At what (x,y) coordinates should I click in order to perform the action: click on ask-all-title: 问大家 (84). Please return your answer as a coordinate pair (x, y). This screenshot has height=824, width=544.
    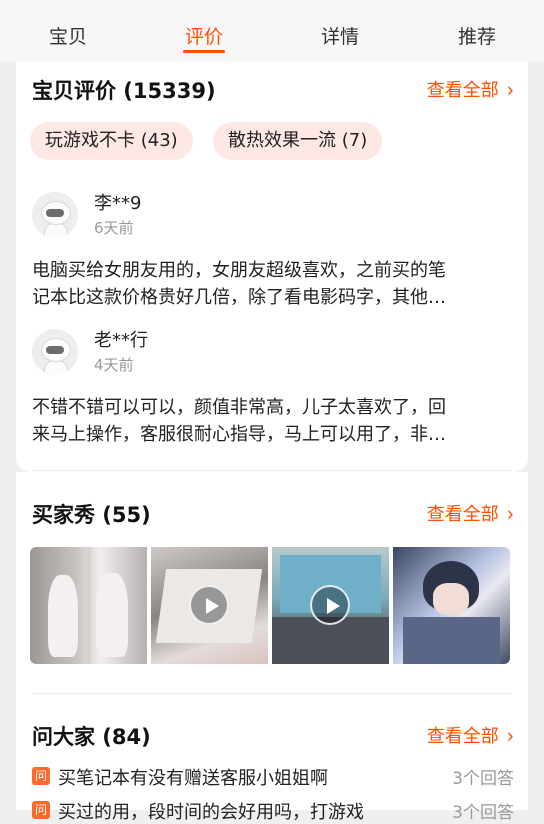
    Looking at the image, I should click on (91, 737).